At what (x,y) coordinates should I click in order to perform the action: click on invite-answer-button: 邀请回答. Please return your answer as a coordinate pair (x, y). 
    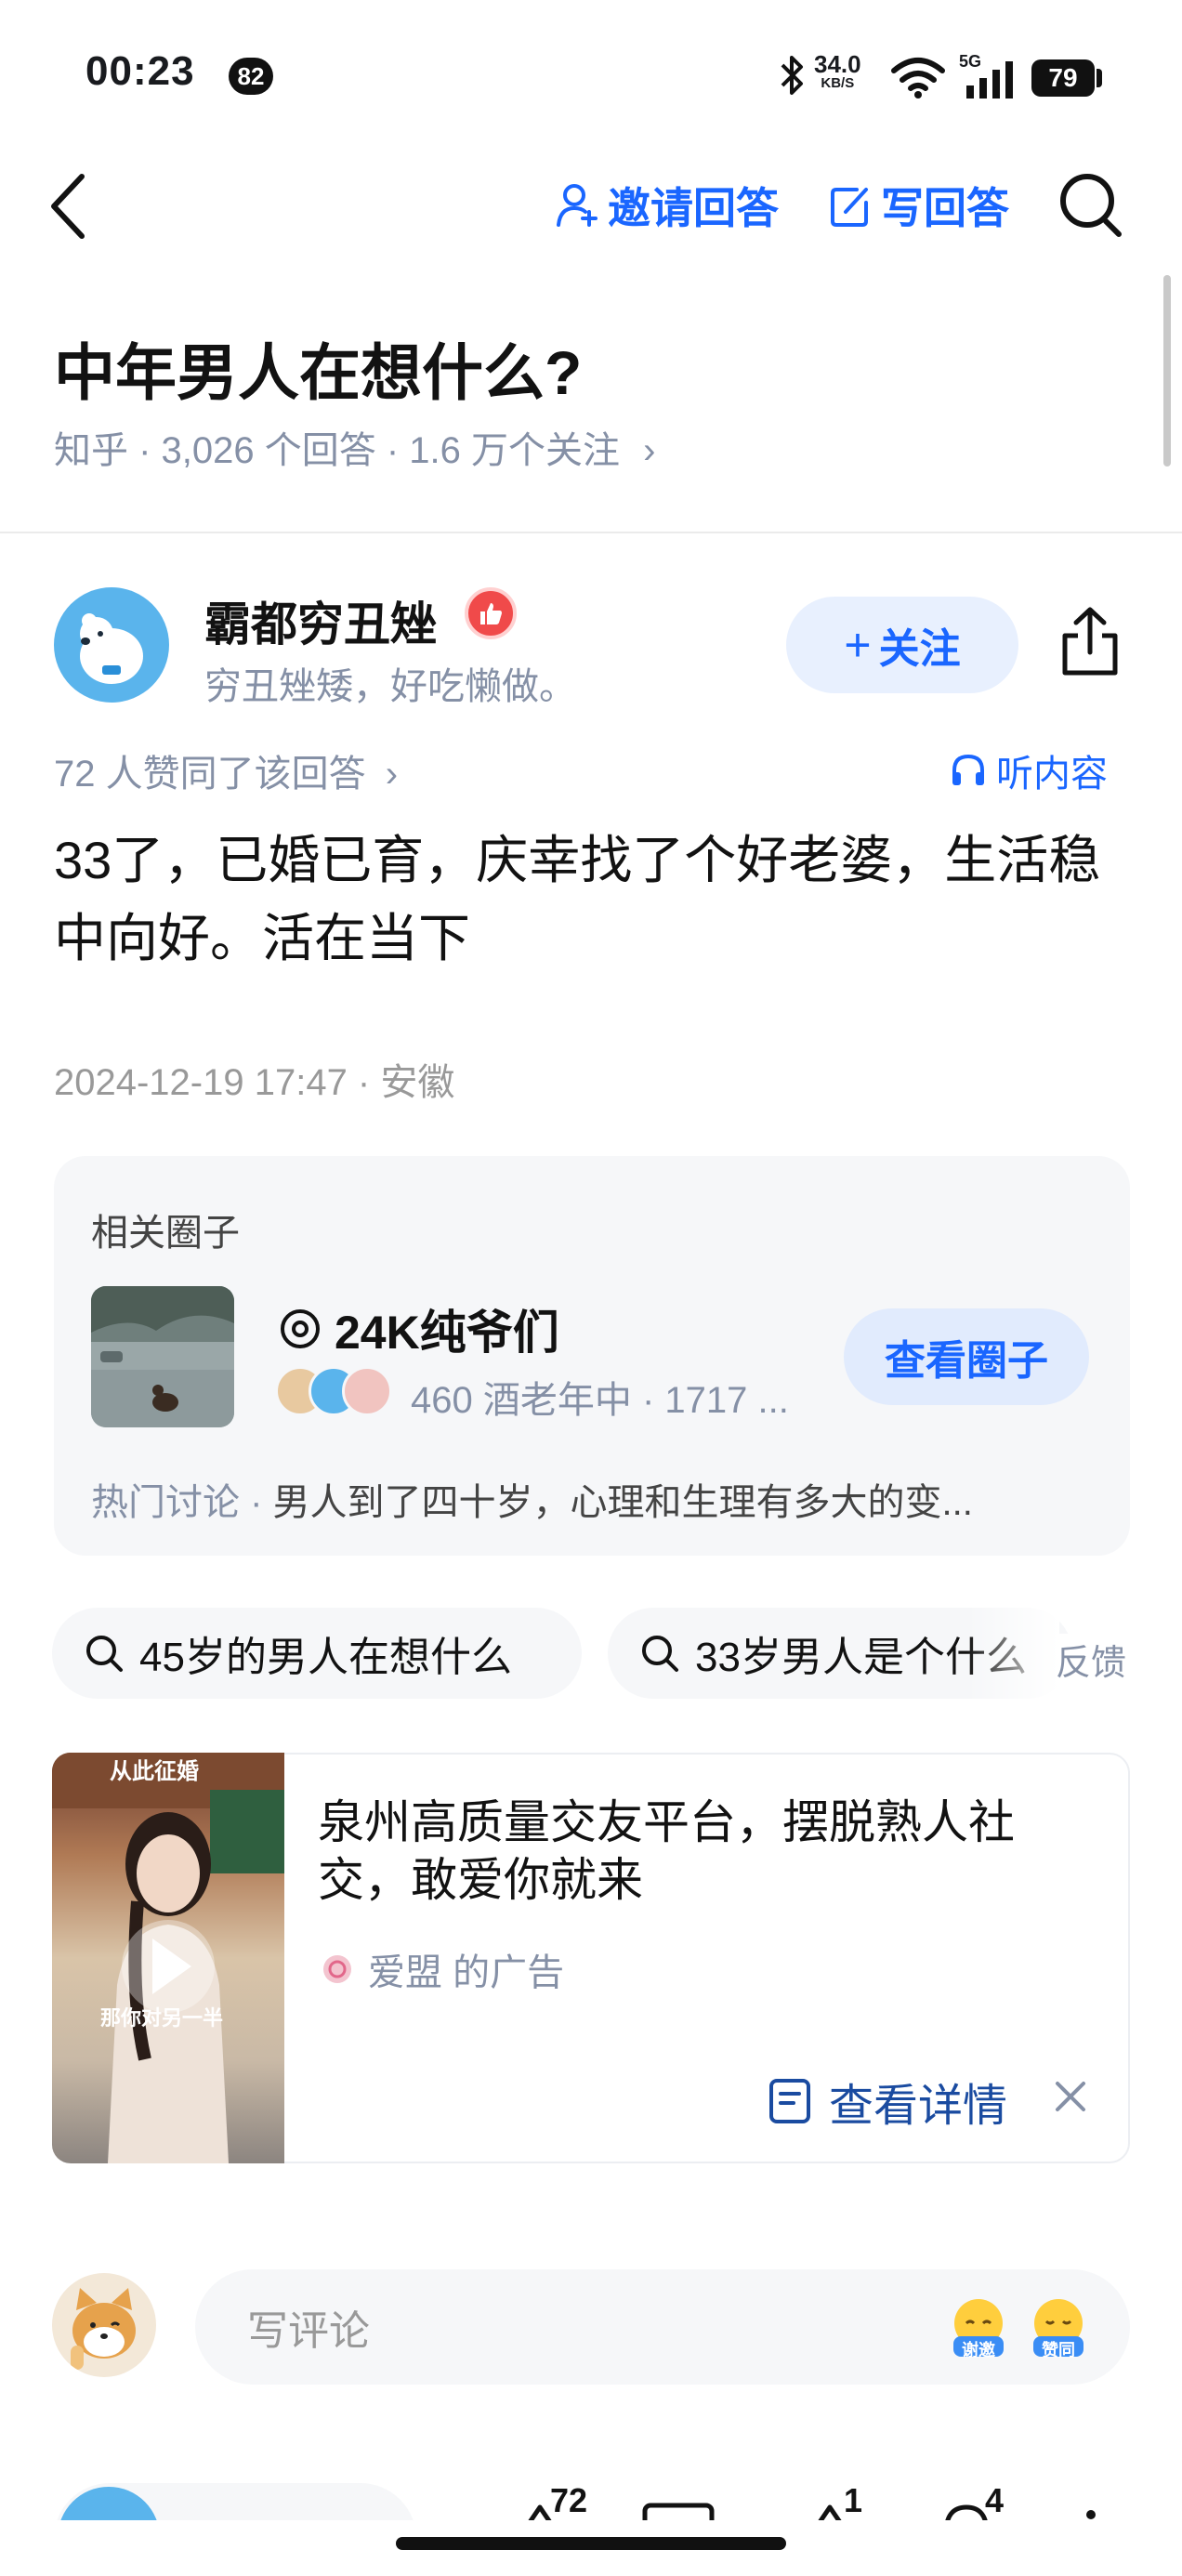
    Looking at the image, I should click on (667, 205).